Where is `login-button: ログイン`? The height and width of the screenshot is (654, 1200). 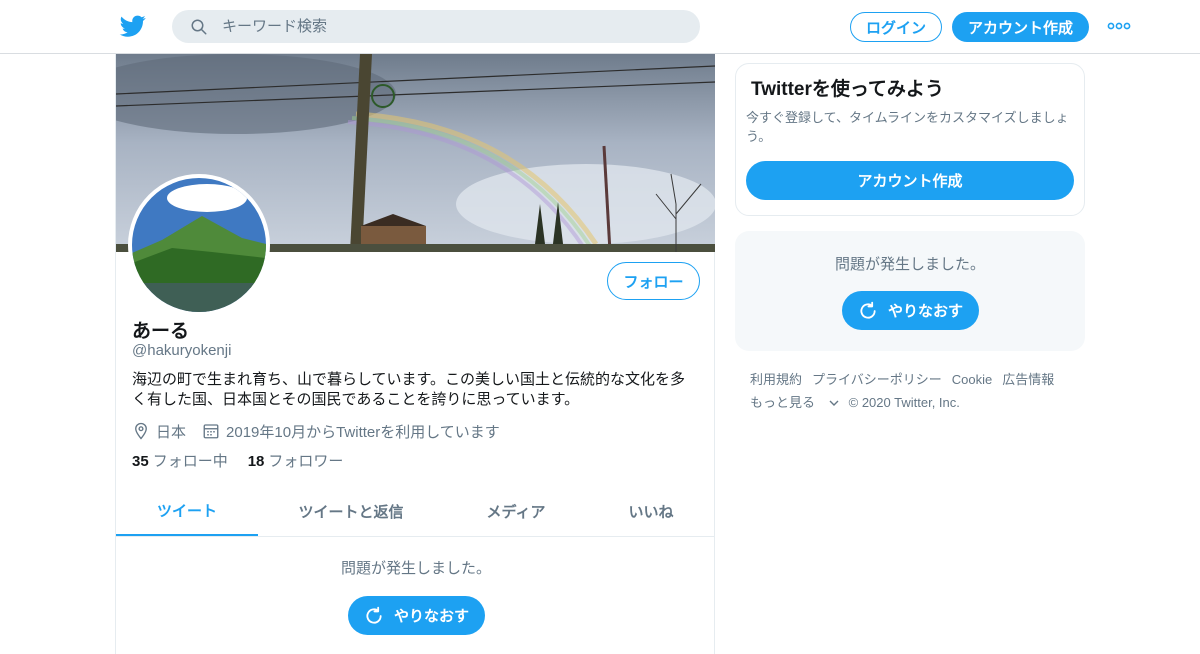
login-button: ログイン is located at coordinates (896, 27).